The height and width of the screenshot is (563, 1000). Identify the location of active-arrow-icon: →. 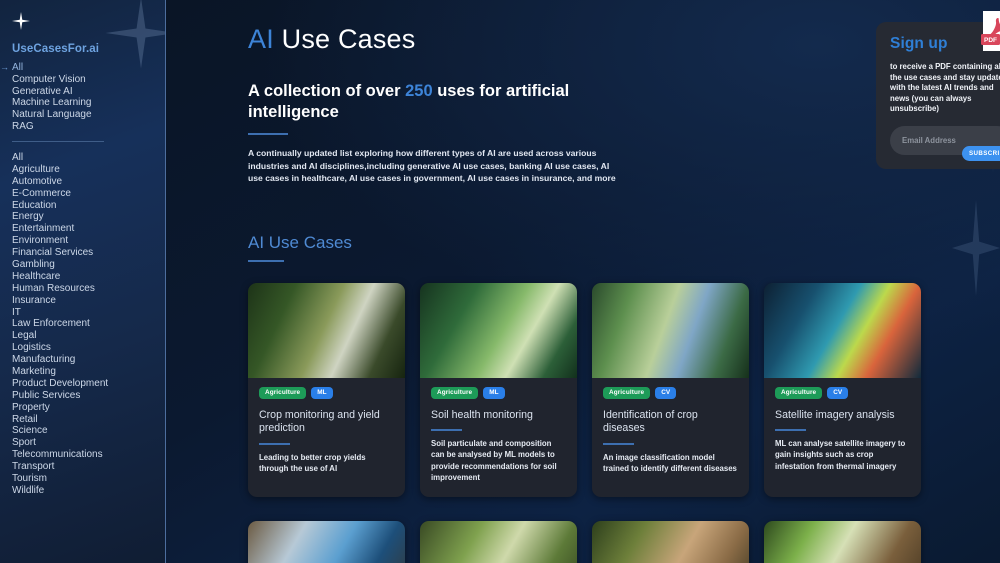
(4, 67).